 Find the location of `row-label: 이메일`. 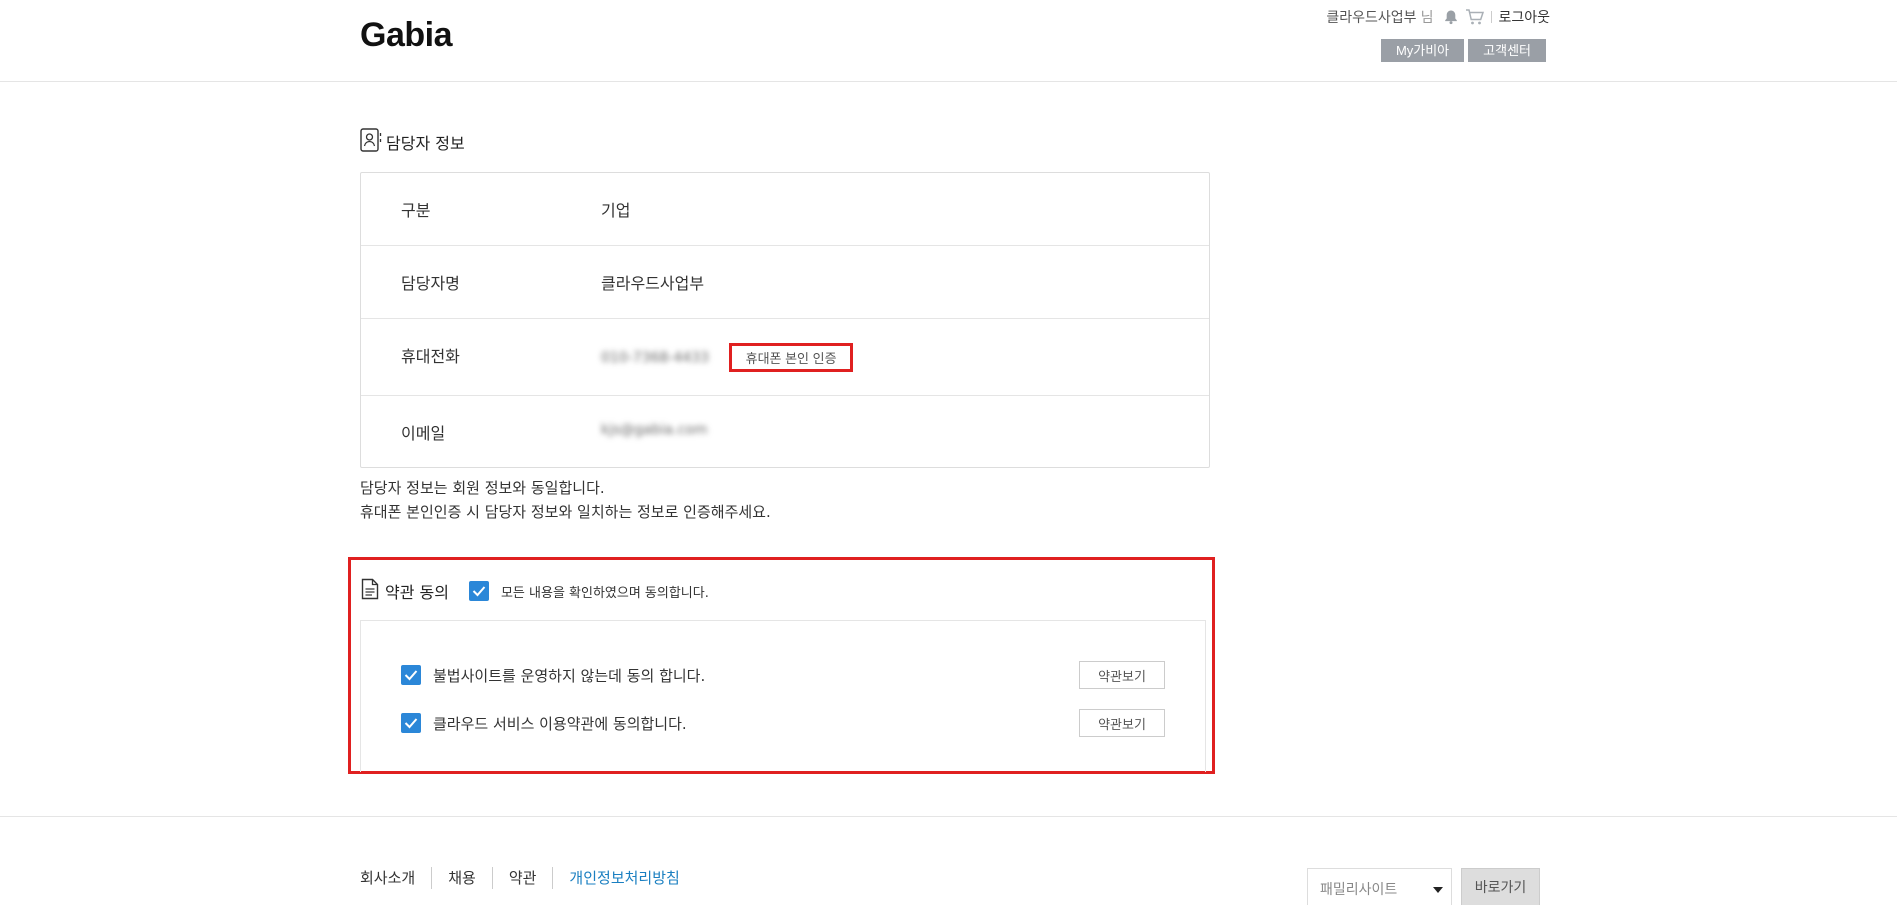

row-label: 이메일 is located at coordinates (423, 433).